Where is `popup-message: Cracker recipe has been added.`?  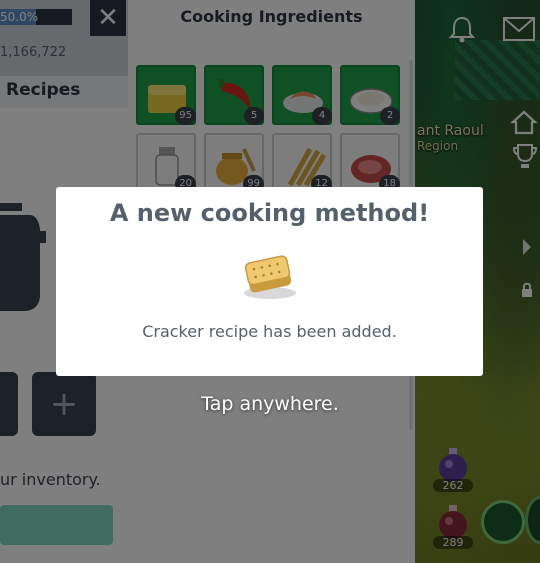 popup-message: Cracker recipe has been added. is located at coordinates (269, 331).